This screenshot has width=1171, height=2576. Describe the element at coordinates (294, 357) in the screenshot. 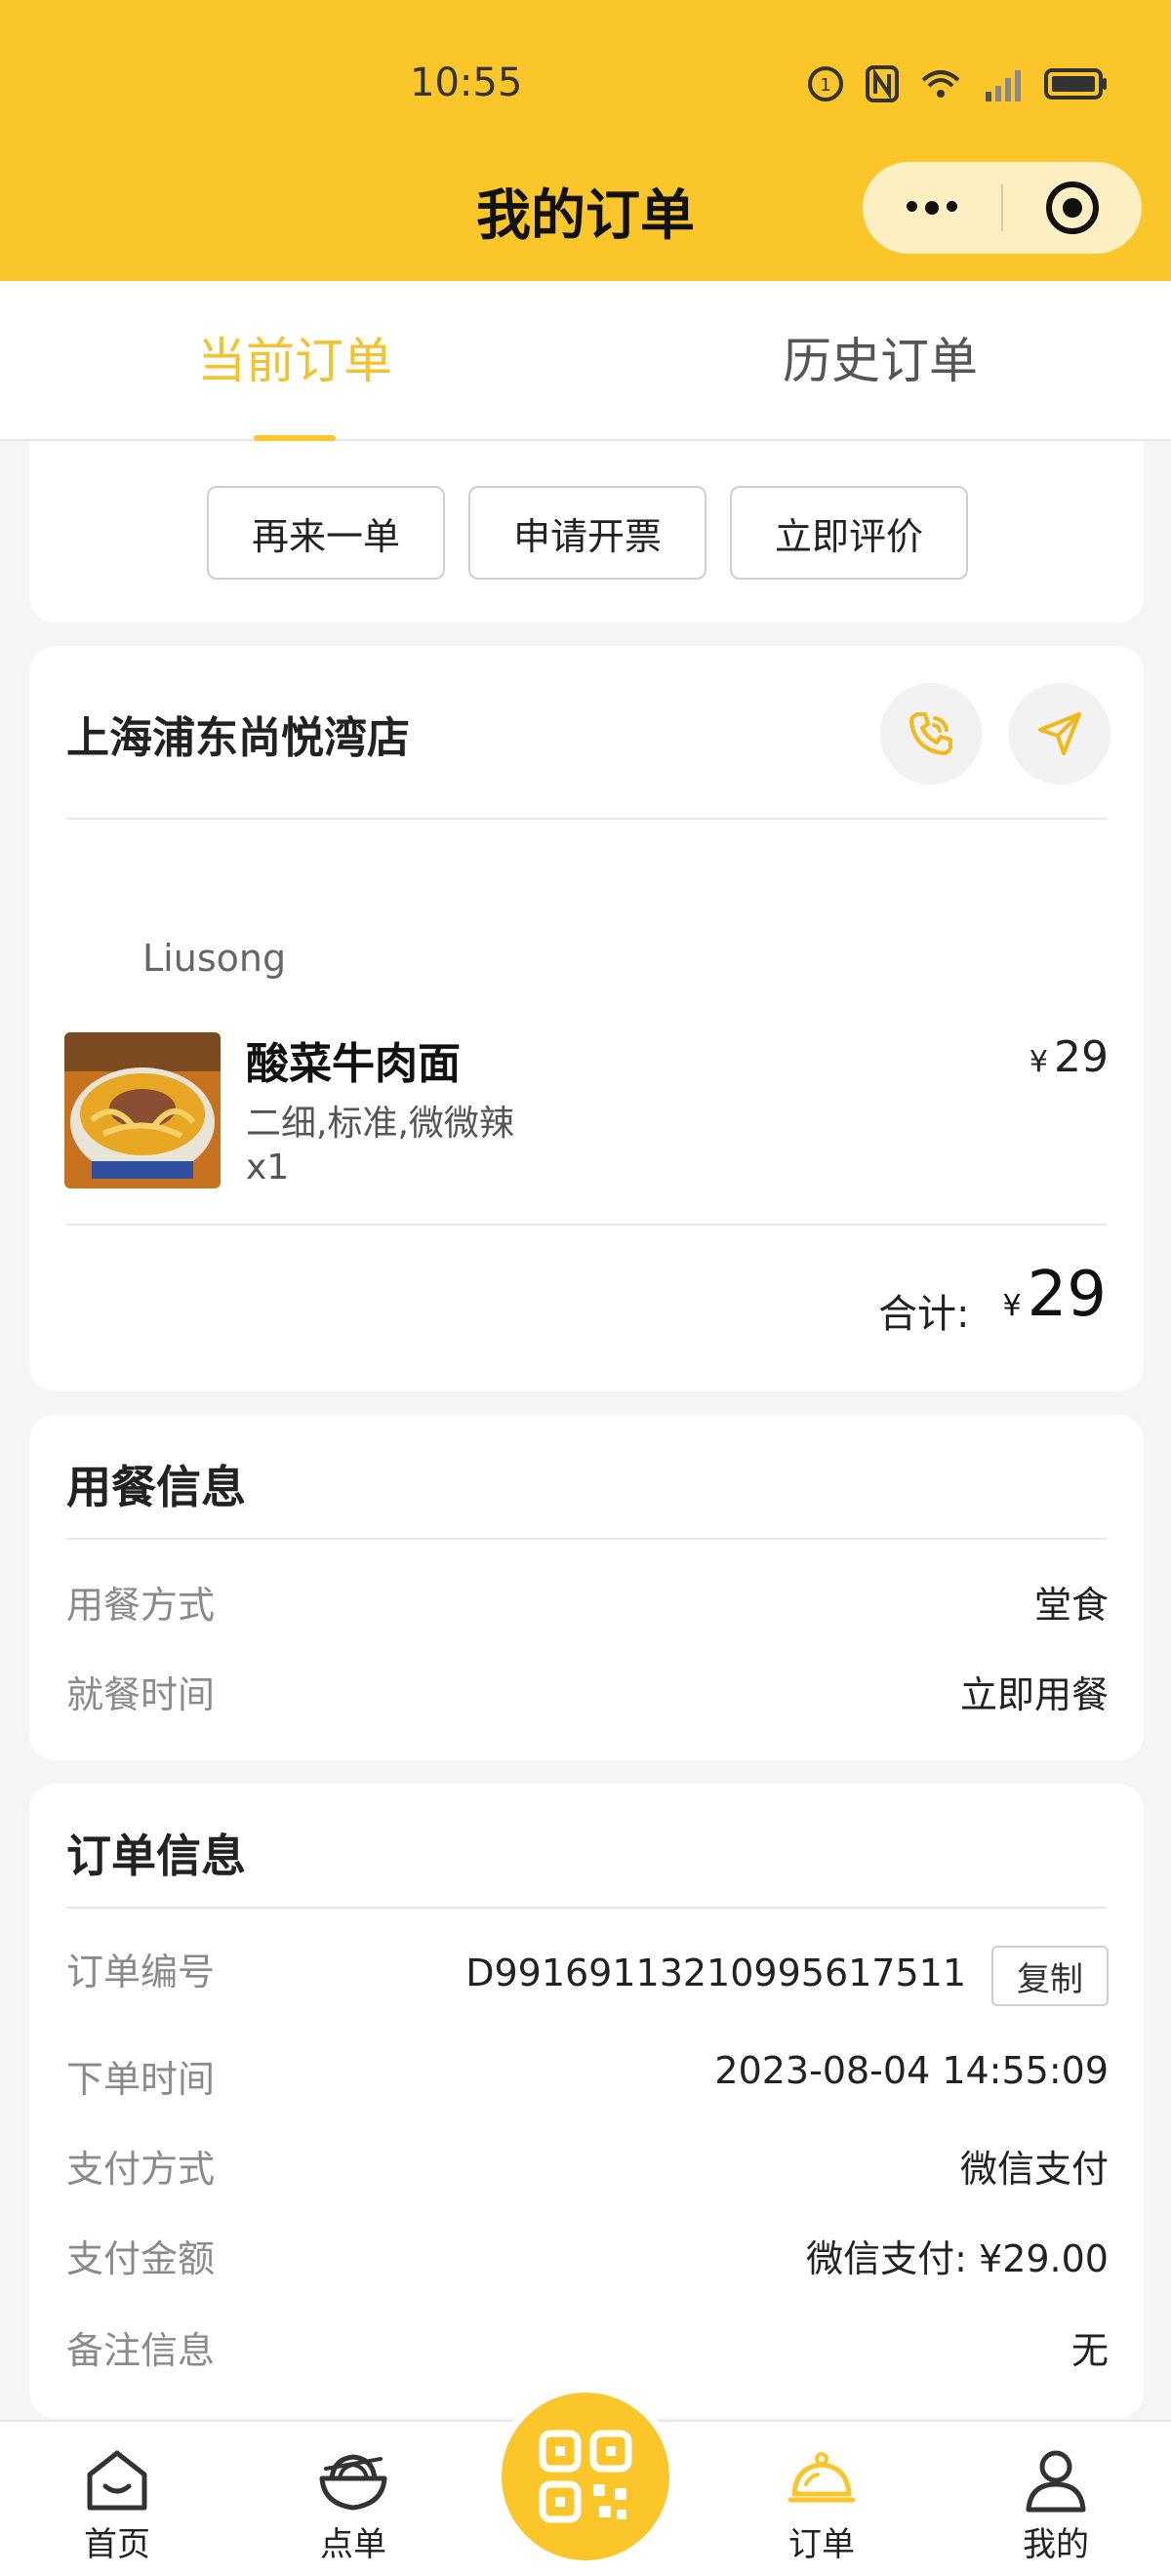

I see `tab-current-orders: 当前订单` at that location.